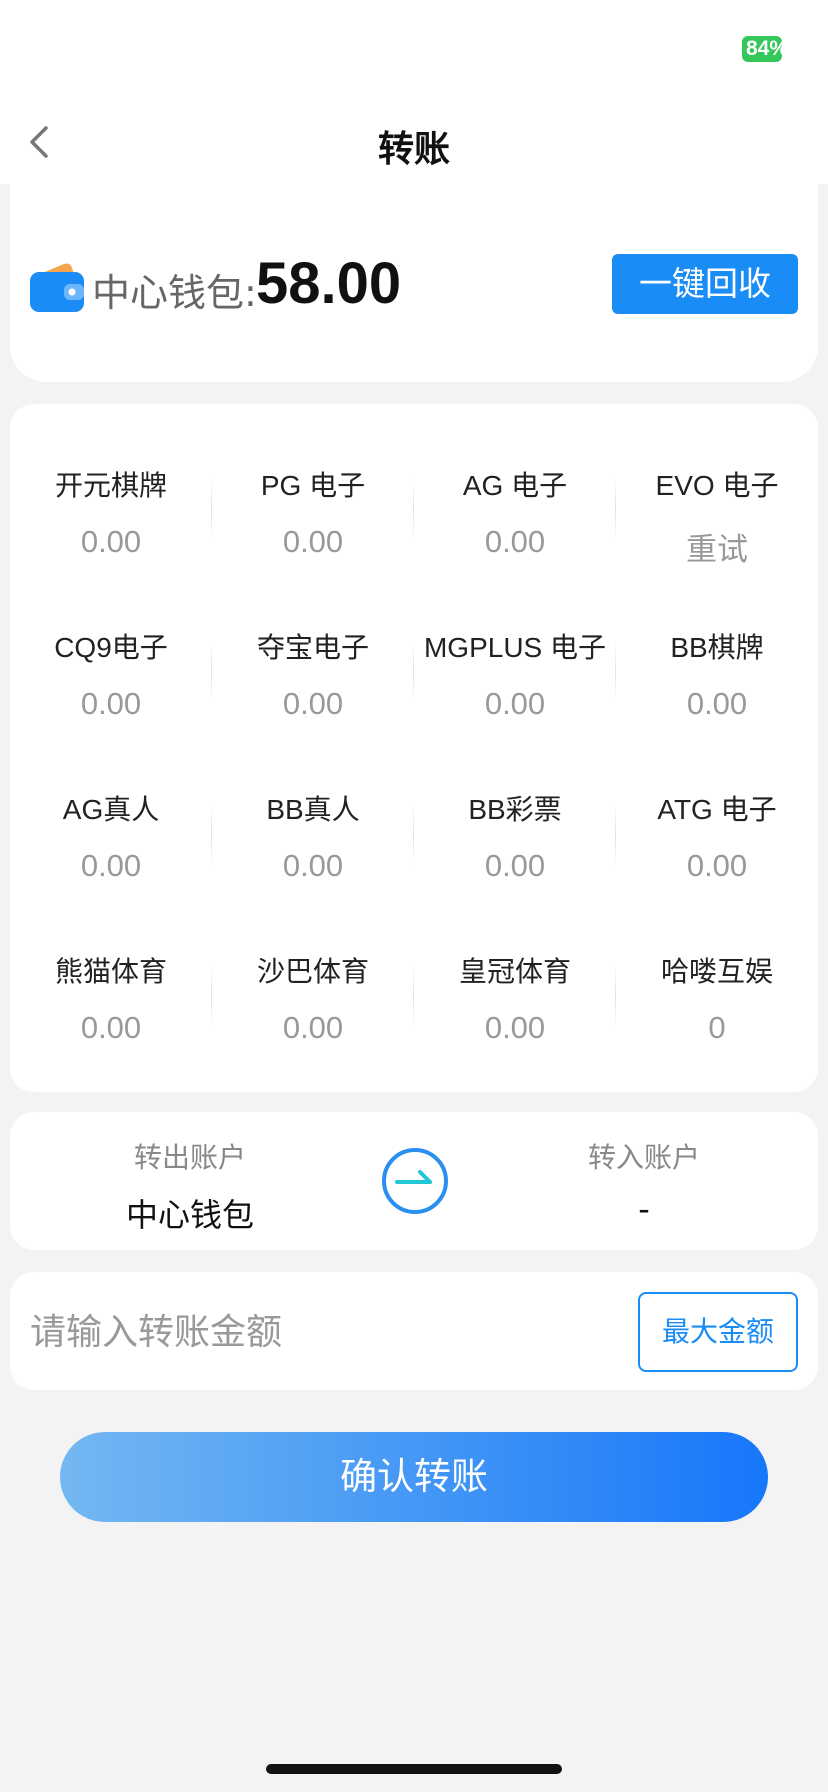  I want to click on home-indicator, so click(414, 1769).